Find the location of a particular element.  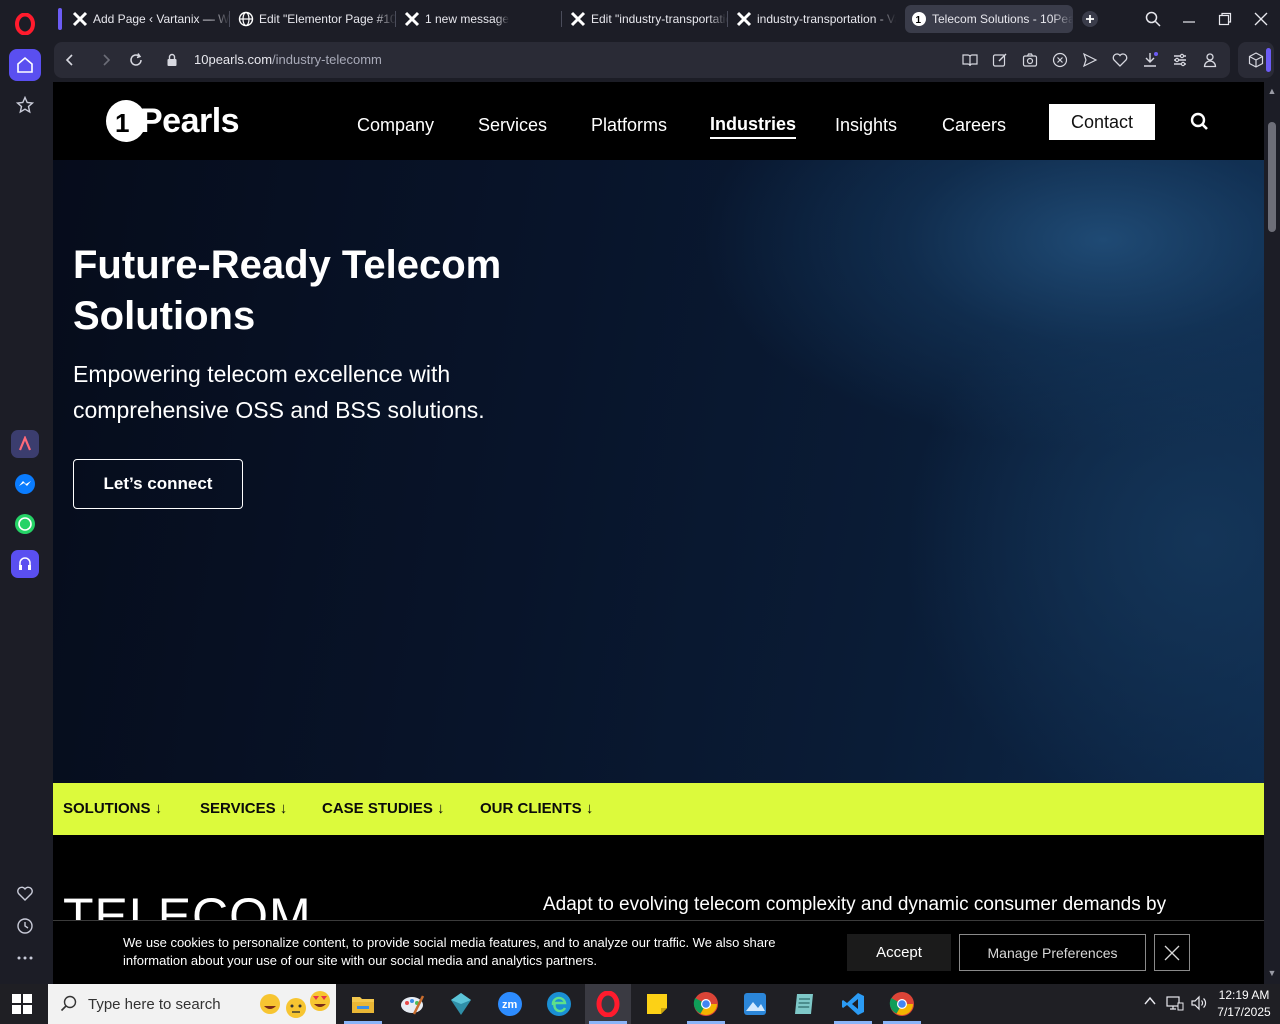

scroll-down-icon: ▼ is located at coordinates (1272, 973).